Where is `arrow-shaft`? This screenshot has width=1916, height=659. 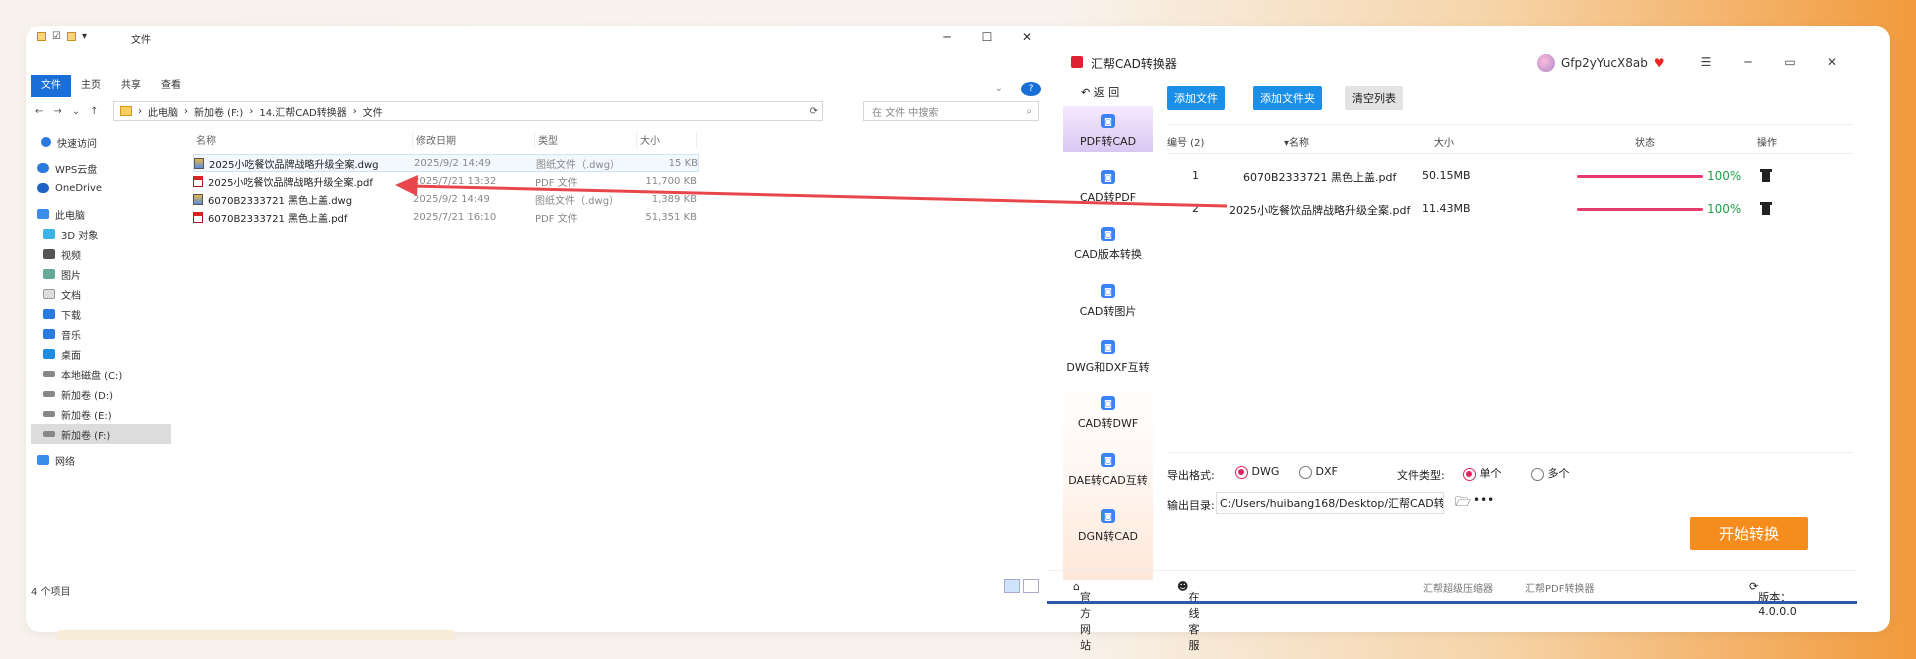
arrow-shaft is located at coordinates (818, 196).